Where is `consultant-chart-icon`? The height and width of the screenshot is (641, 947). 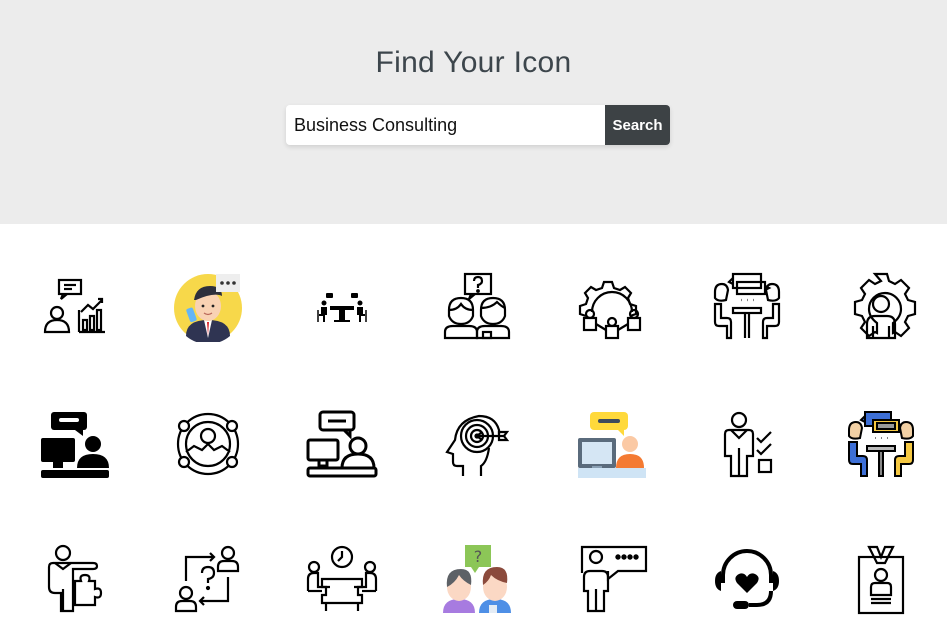
consultant-chart-icon is located at coordinates (74, 306).